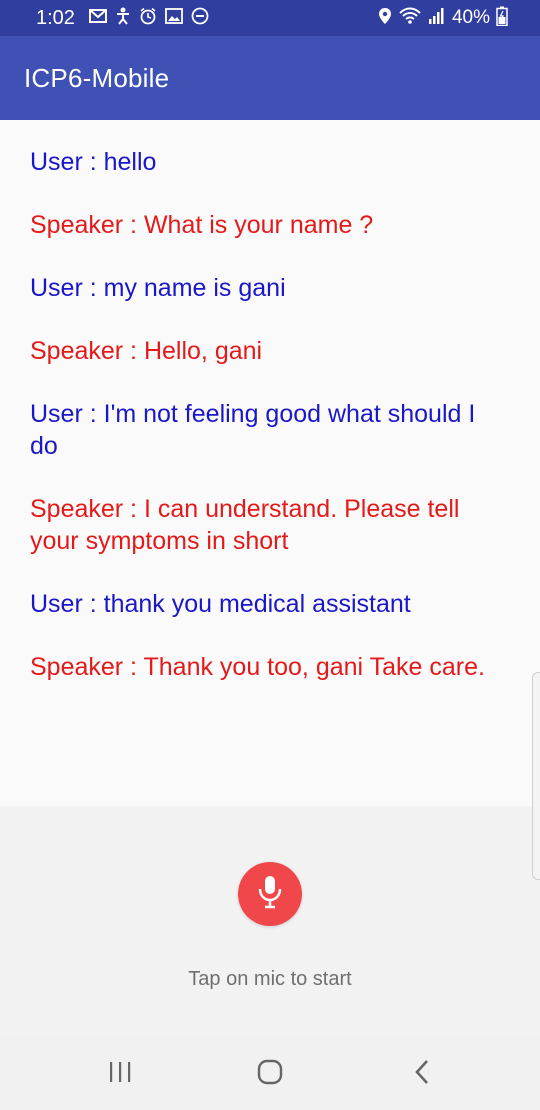  Describe the element at coordinates (97, 77) in the screenshot. I see `app-title: ICP6-Mobile` at that location.